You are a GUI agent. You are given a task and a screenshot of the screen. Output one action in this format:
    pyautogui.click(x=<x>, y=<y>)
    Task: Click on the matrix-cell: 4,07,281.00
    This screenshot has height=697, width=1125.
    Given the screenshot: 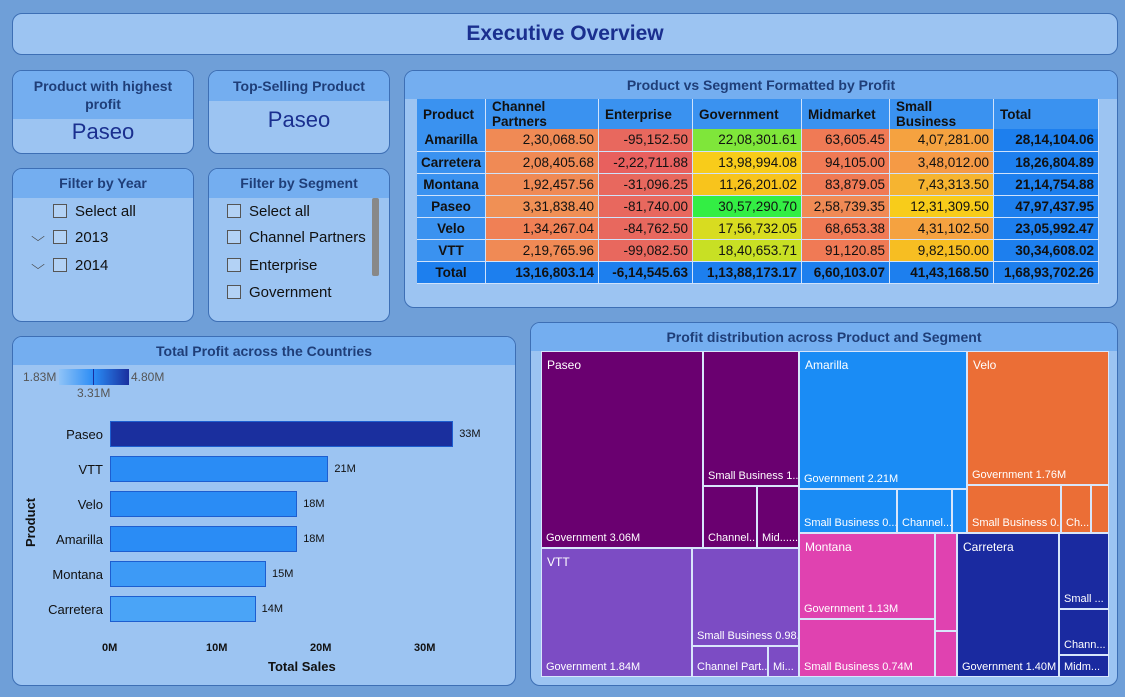 What is the action you would take?
    pyautogui.click(x=942, y=140)
    